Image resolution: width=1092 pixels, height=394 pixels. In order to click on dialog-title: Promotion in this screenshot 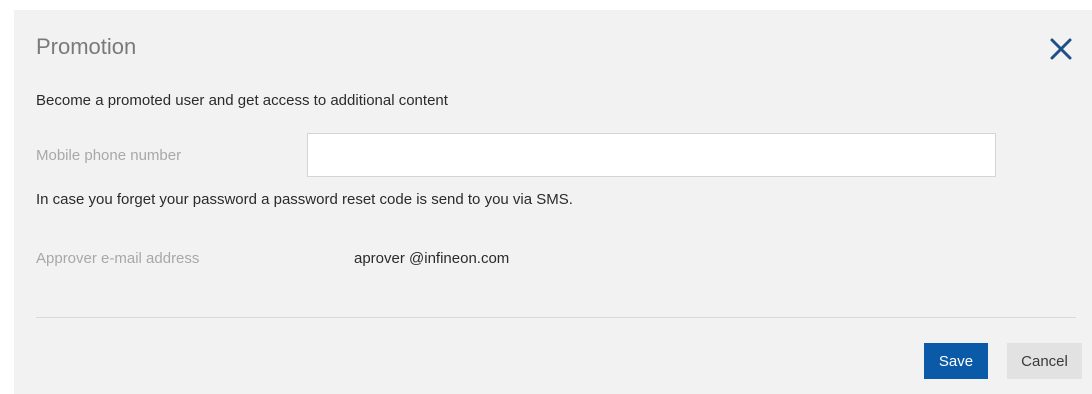, I will do `click(86, 46)`.